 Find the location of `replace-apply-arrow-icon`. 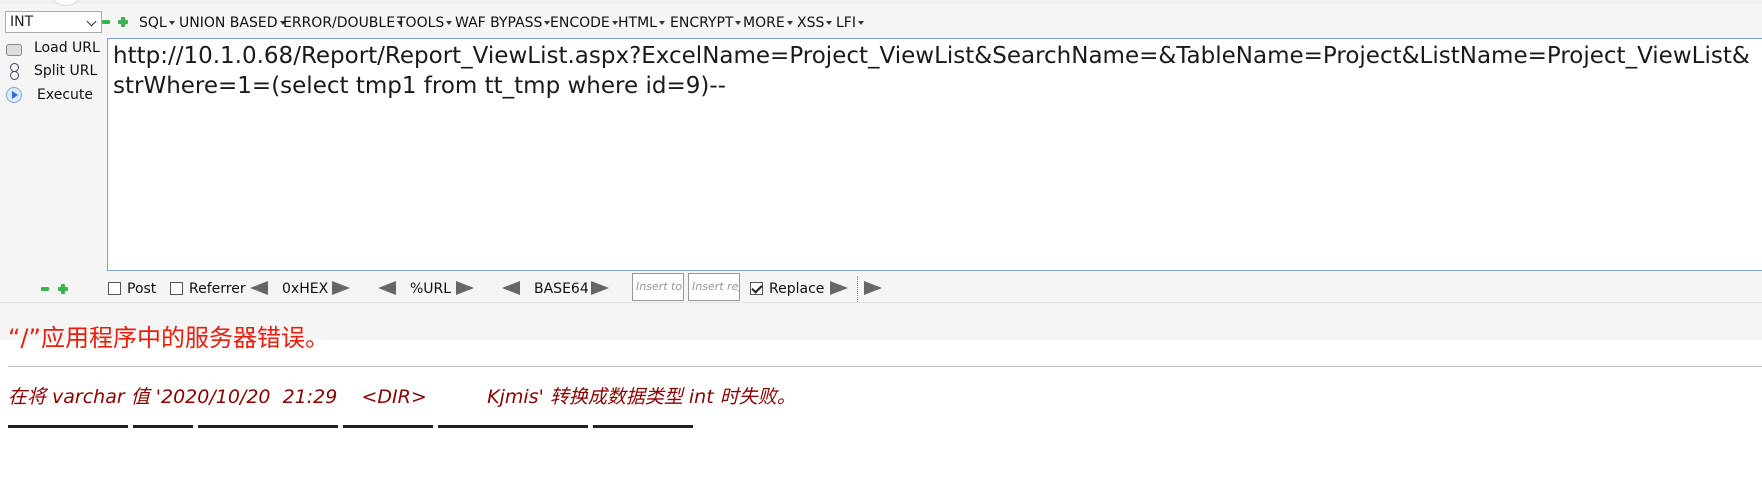

replace-apply-arrow-icon is located at coordinates (839, 288).